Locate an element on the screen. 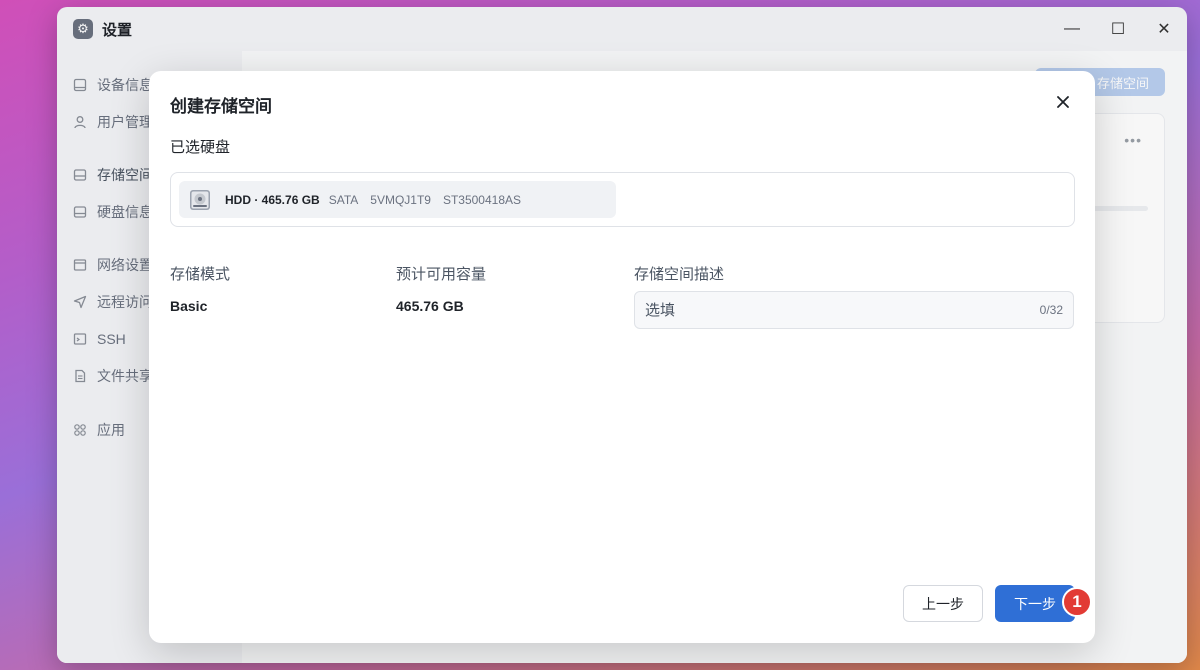 The image size is (1200, 670). storage-mode-label: 存储模式 is located at coordinates (200, 274).